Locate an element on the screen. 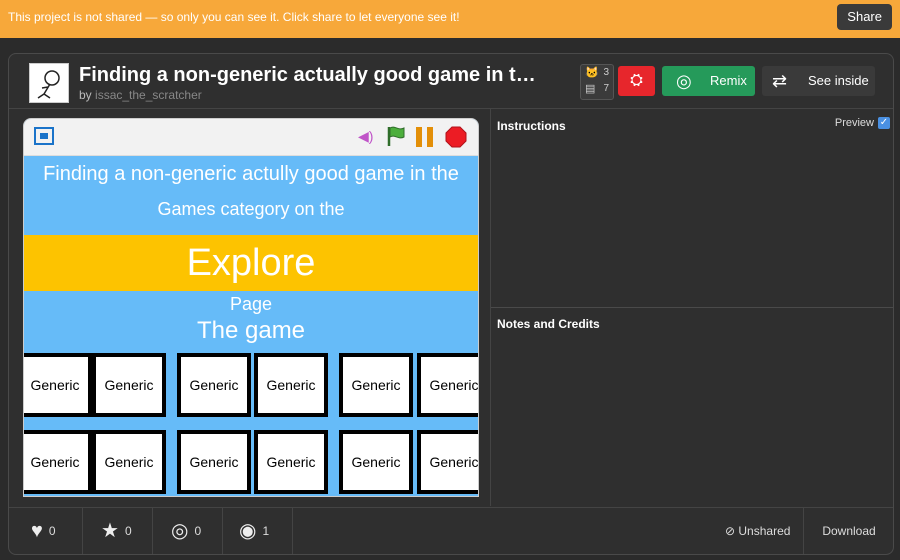  love-stat: ♥ 0 is located at coordinates (46, 531).